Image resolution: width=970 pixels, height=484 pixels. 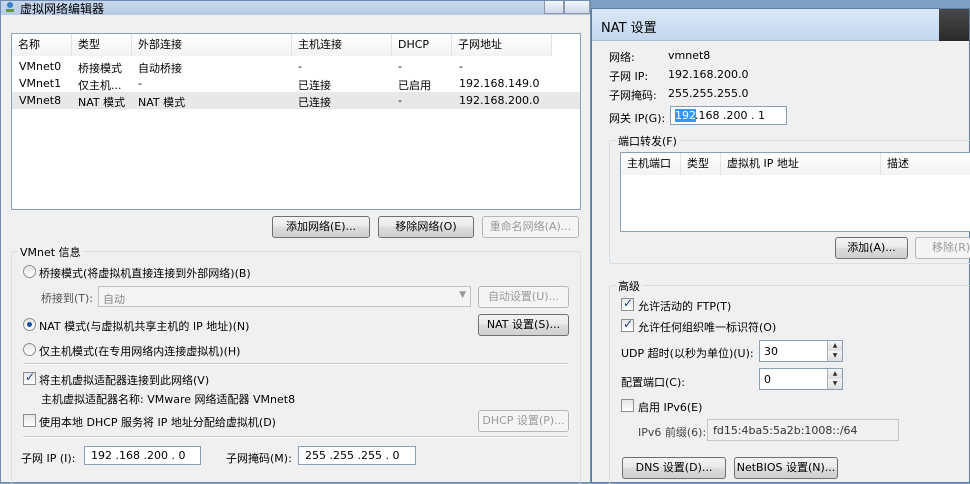 What do you see at coordinates (62, 9) in the screenshot?
I see `window-title: 虚拟网络编辑器` at bounding box center [62, 9].